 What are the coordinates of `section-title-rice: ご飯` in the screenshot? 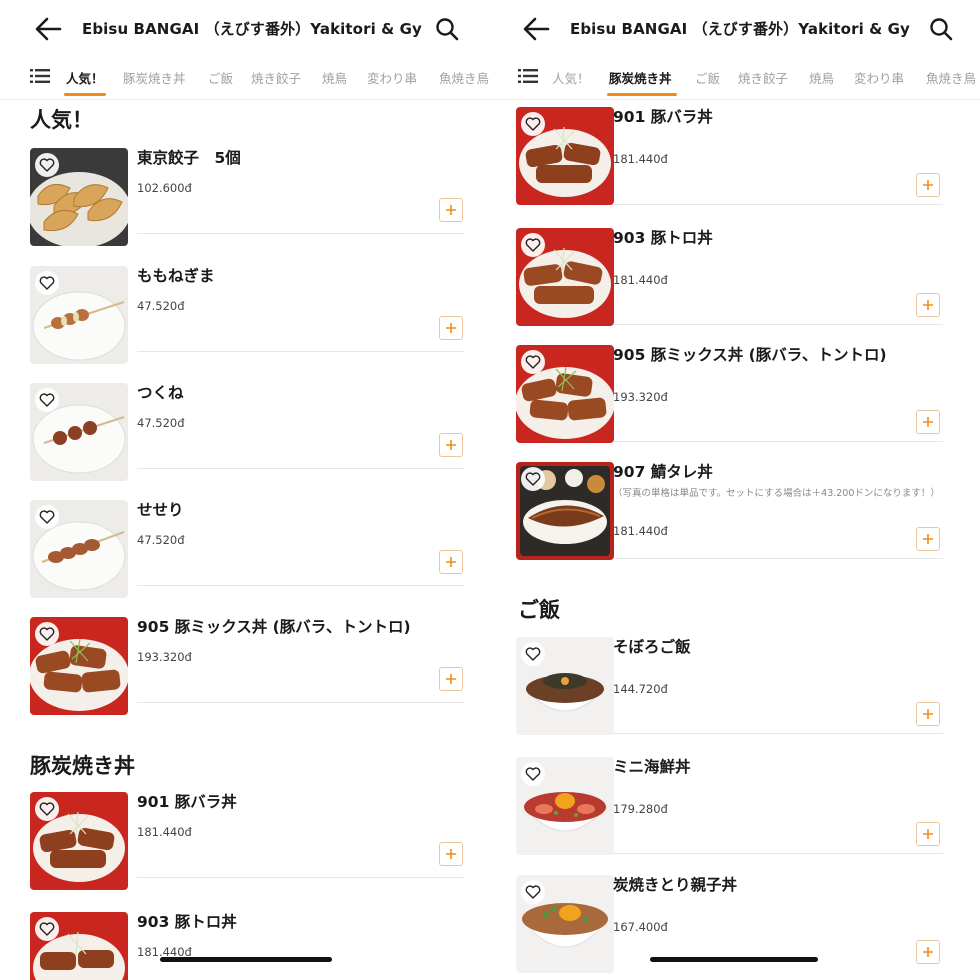 It's located at (539, 610).